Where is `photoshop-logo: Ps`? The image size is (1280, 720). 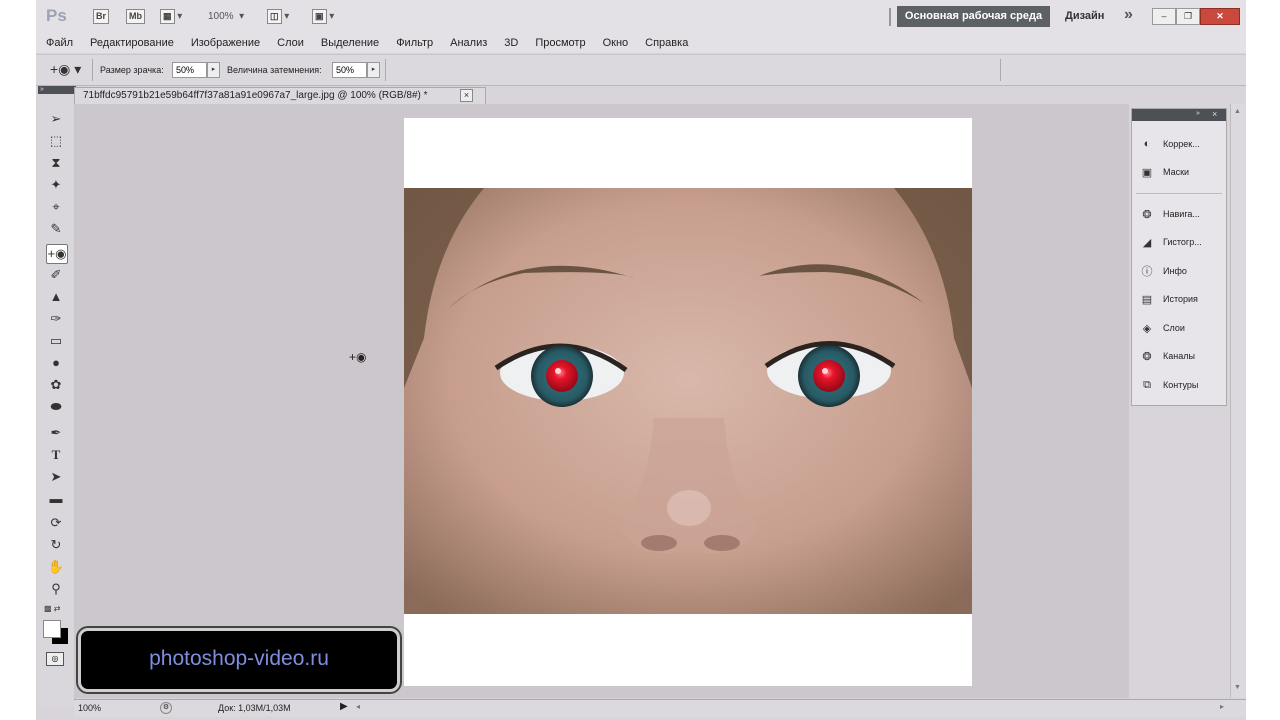
photoshop-logo: Ps is located at coordinates (56, 15).